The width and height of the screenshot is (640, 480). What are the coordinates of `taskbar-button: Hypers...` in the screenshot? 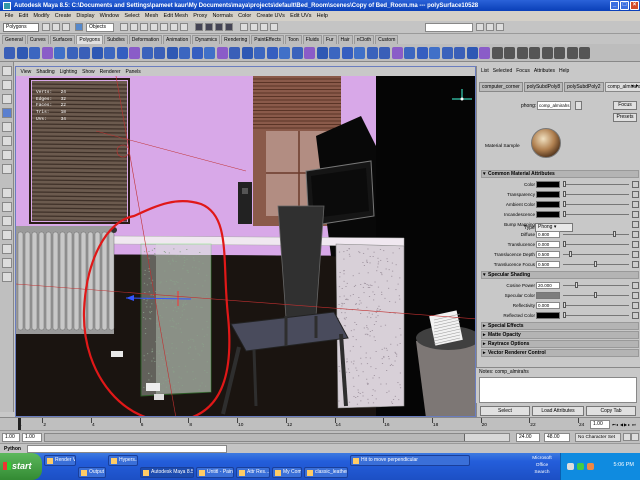 It's located at (123, 460).